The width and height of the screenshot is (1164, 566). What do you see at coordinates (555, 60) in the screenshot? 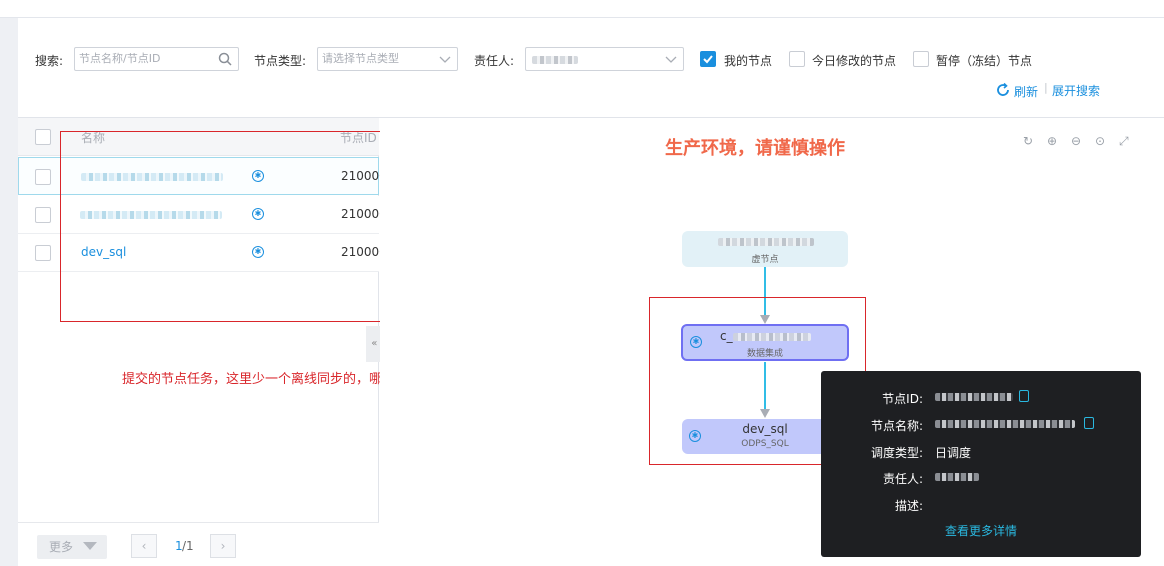
I see `owner-value-redacted` at bounding box center [555, 60].